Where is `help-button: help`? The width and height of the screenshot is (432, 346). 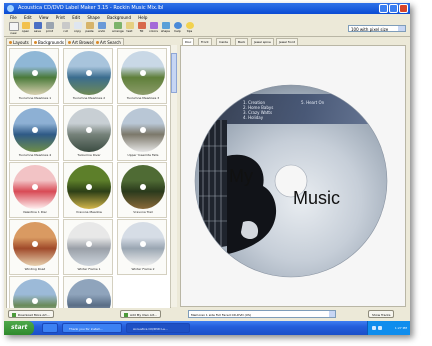
help-button: help is located at coordinates (177, 27).